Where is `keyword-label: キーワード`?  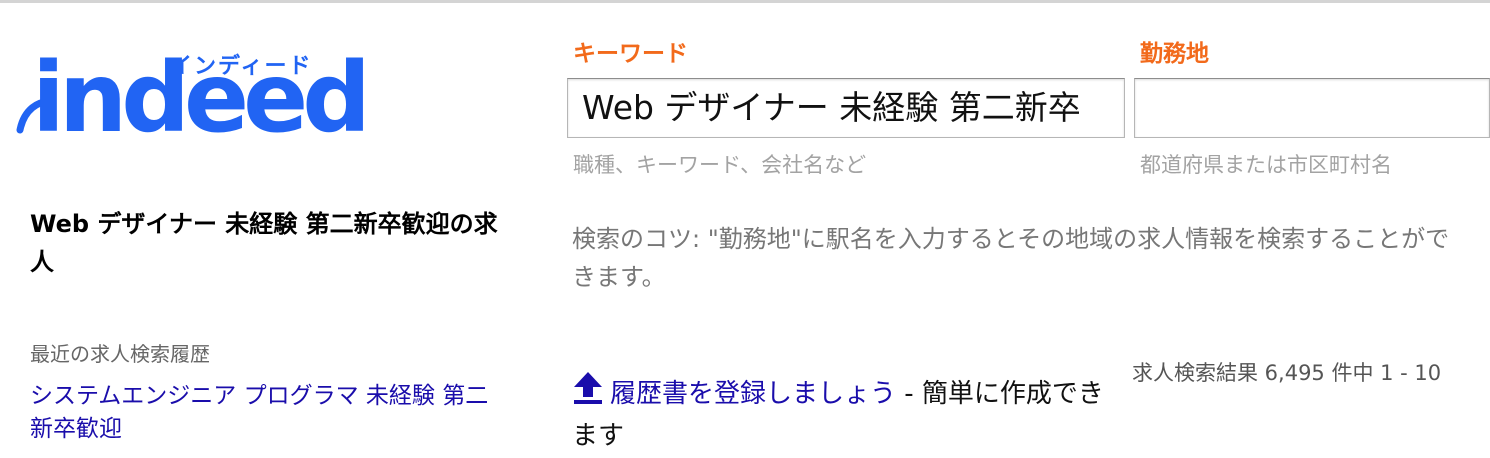 keyword-label: キーワード is located at coordinates (630, 54).